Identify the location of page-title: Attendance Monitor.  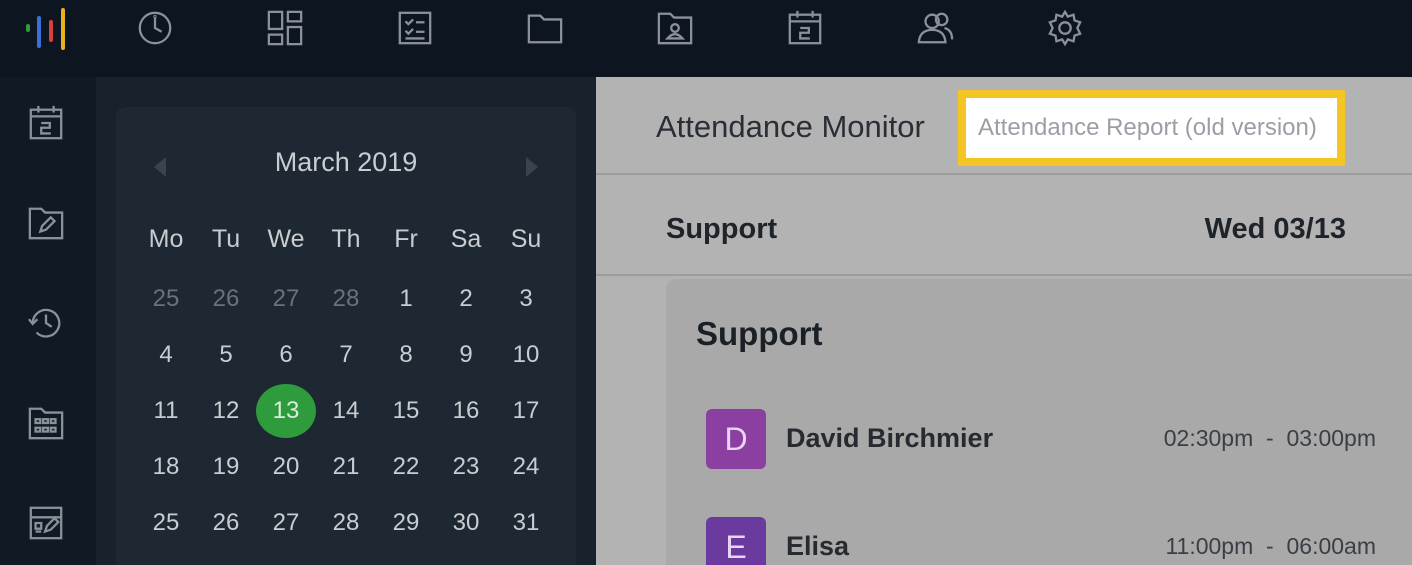
(790, 126).